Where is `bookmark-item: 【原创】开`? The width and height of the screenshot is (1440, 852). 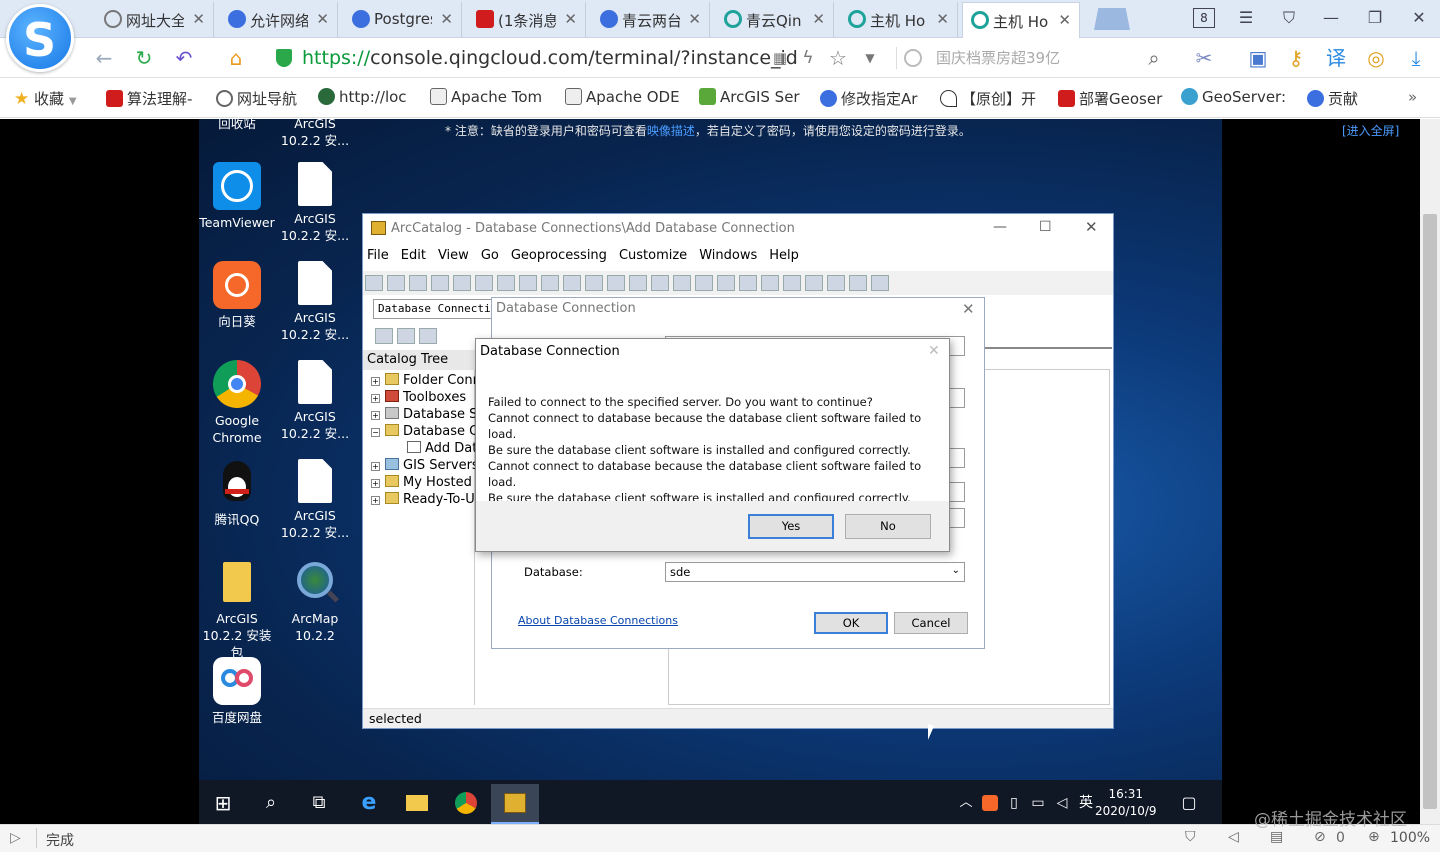 bookmark-item: 【原创】开 is located at coordinates (988, 98).